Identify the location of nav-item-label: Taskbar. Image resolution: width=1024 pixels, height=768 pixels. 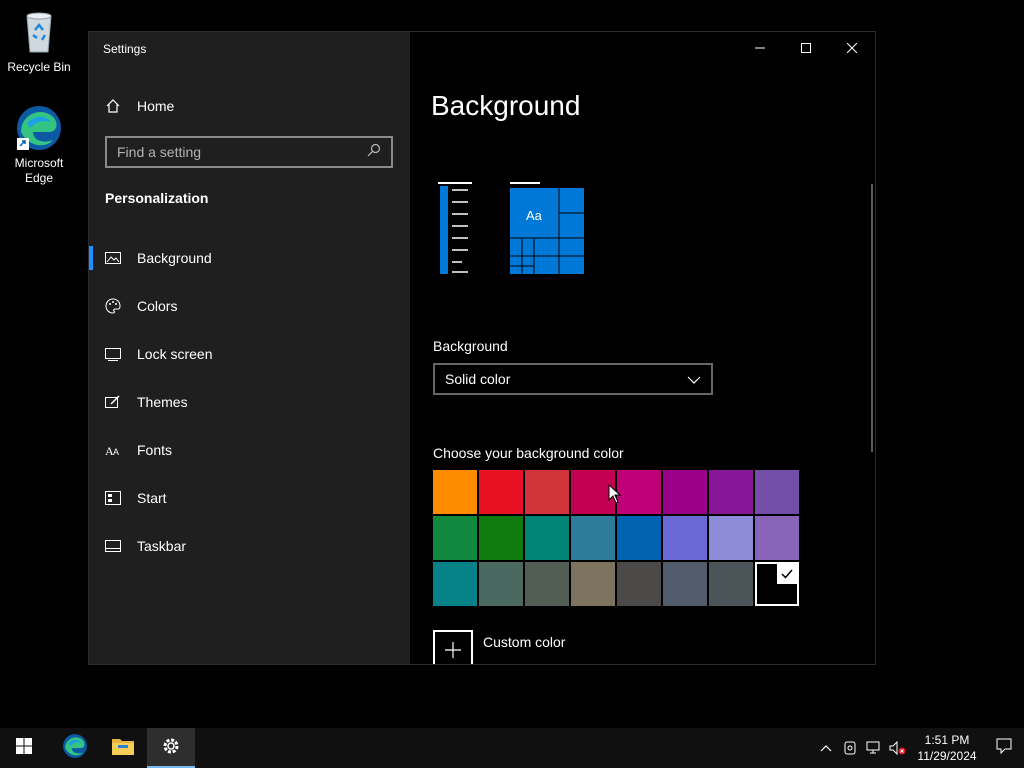
(162, 546).